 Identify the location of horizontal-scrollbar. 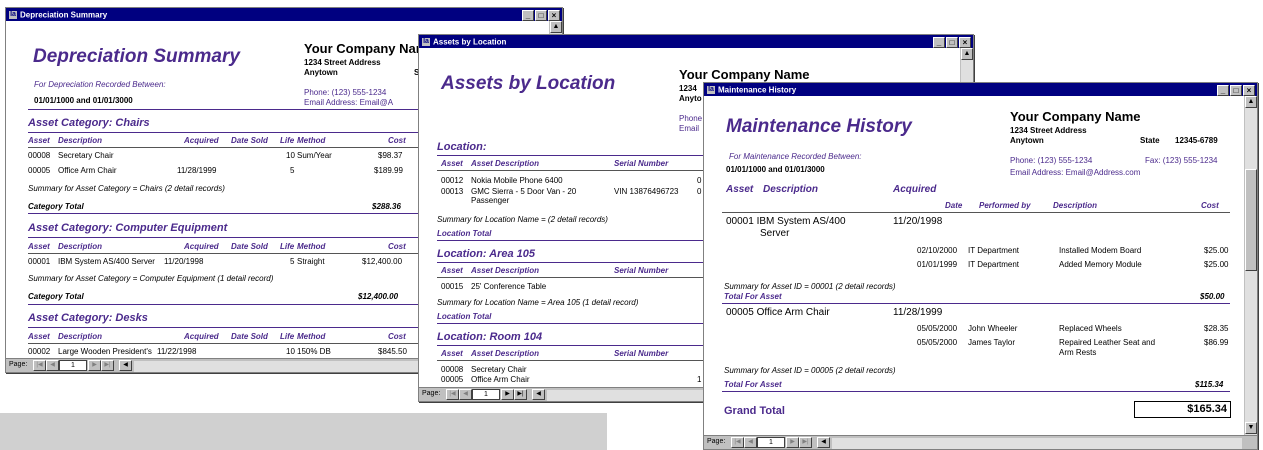
(1037, 443).